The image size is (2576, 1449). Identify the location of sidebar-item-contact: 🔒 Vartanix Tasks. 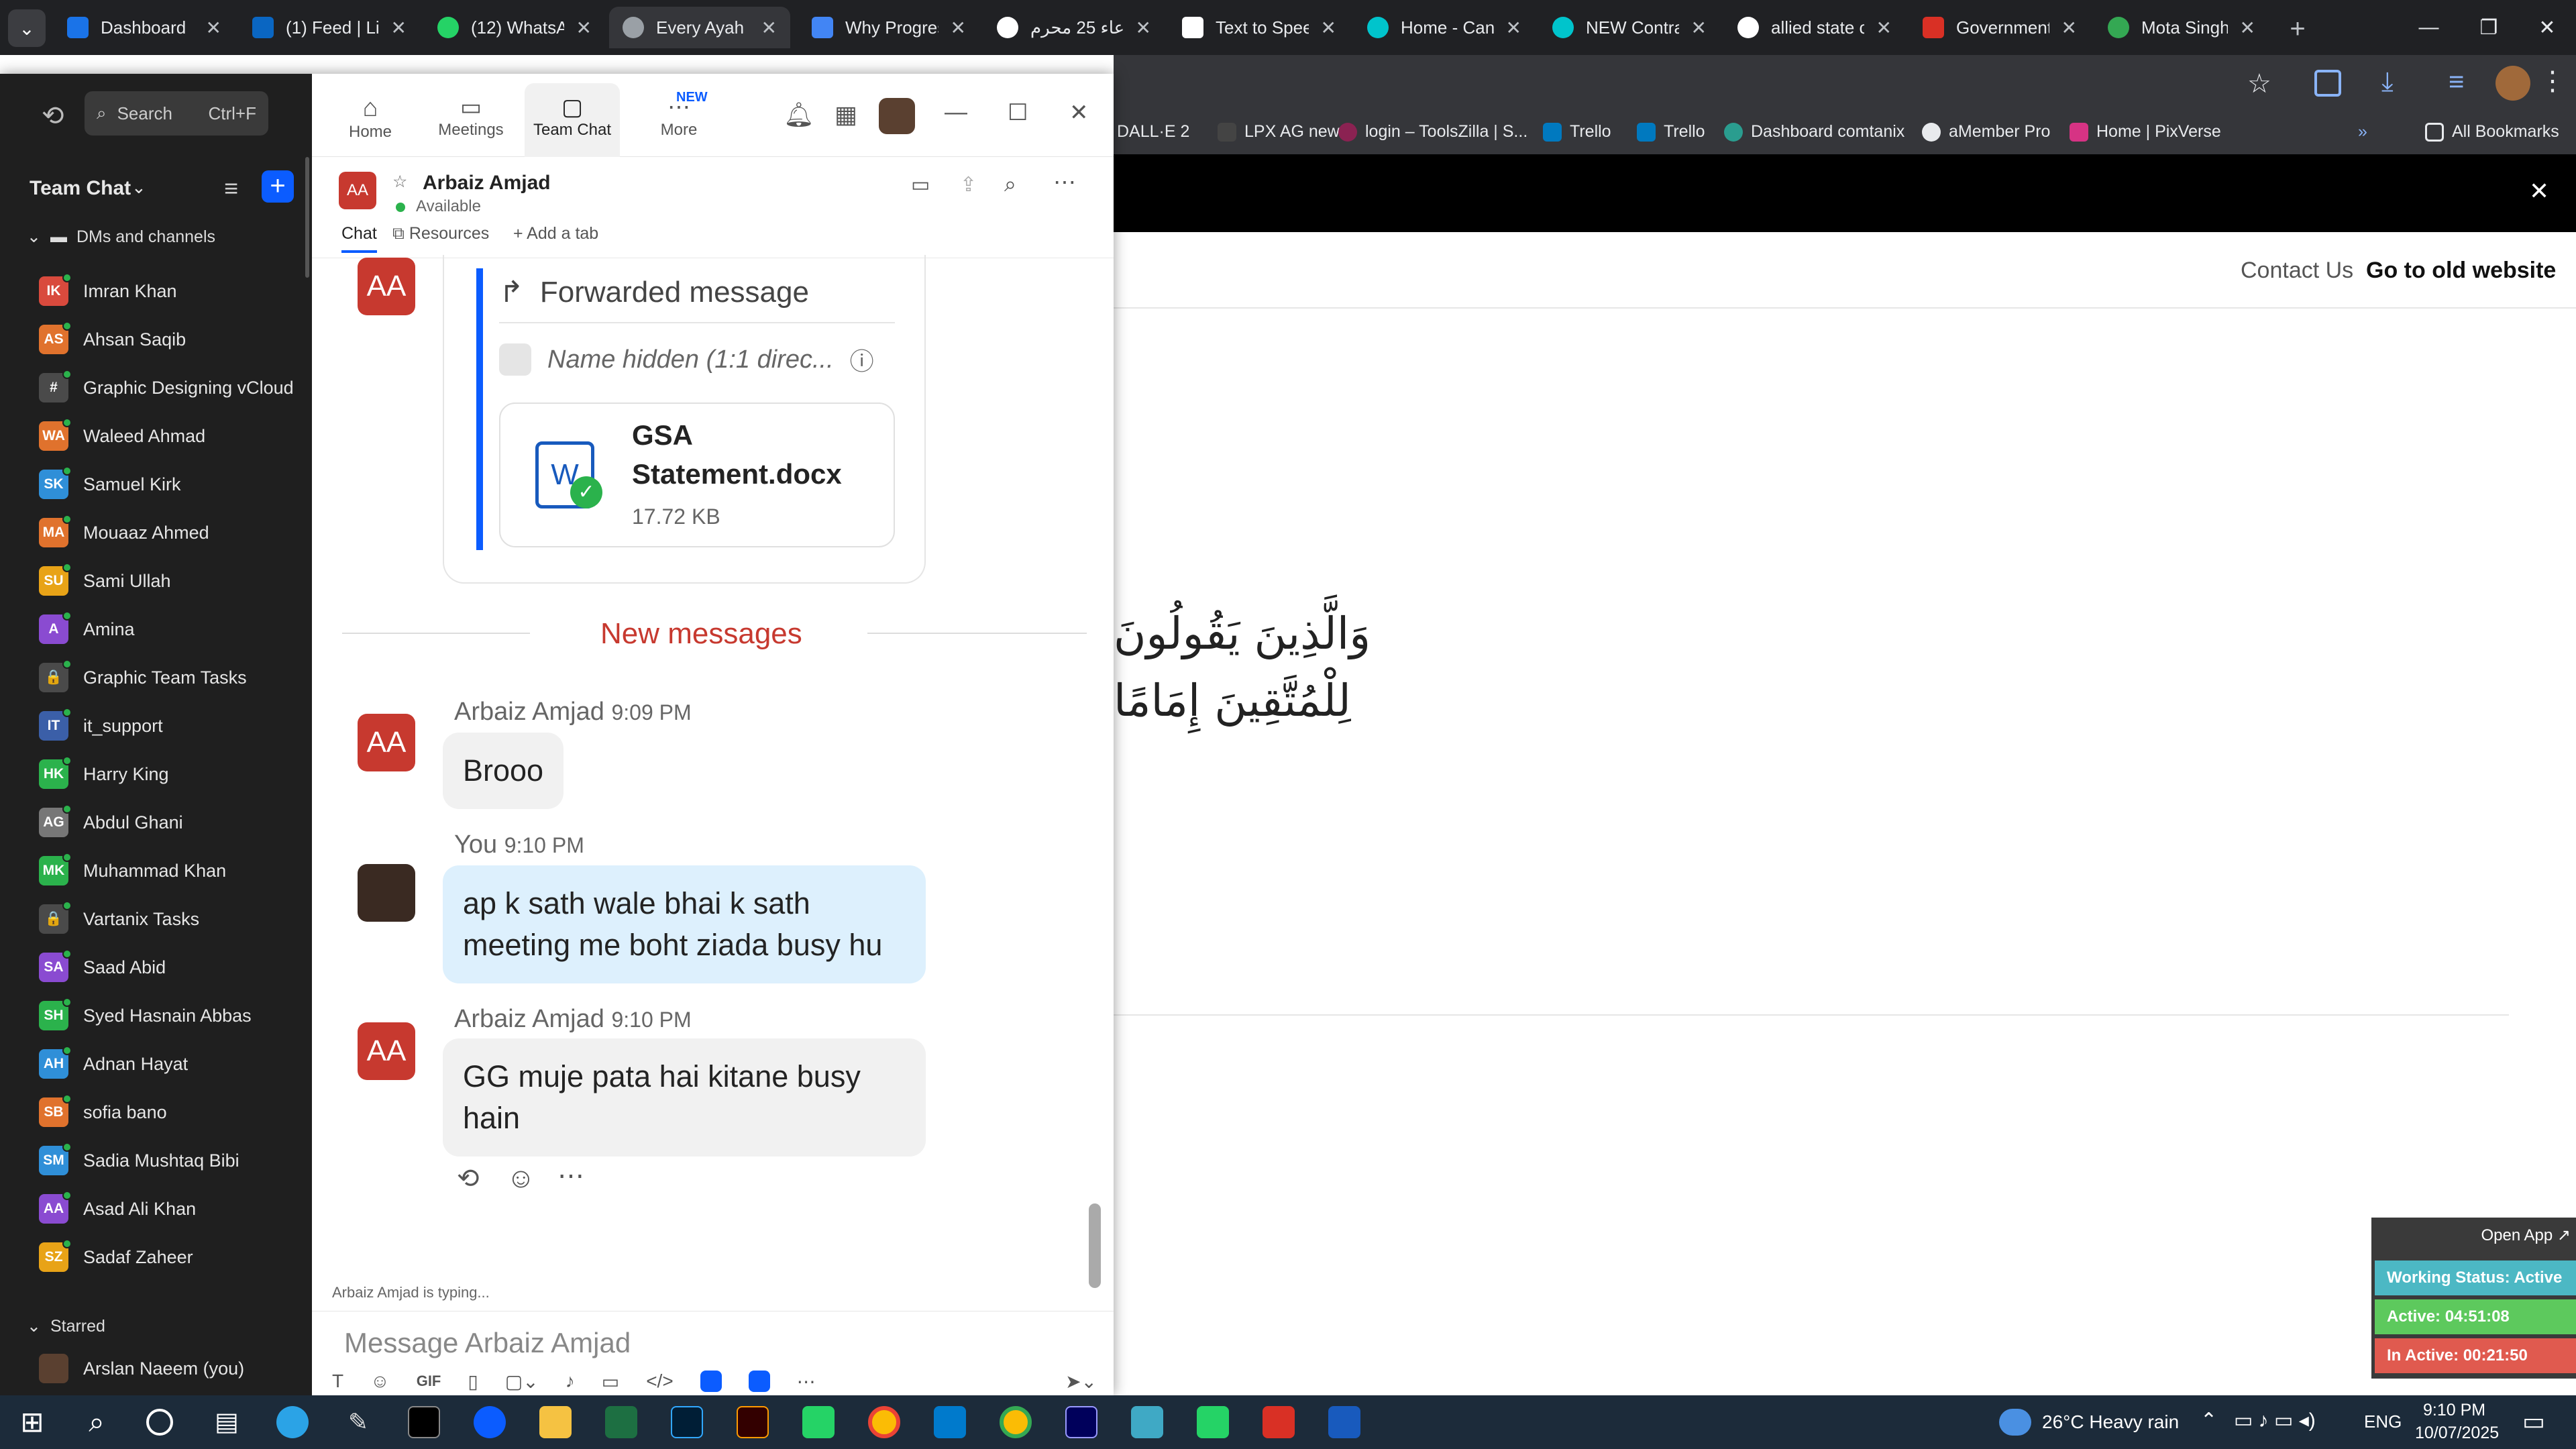
(119, 919).